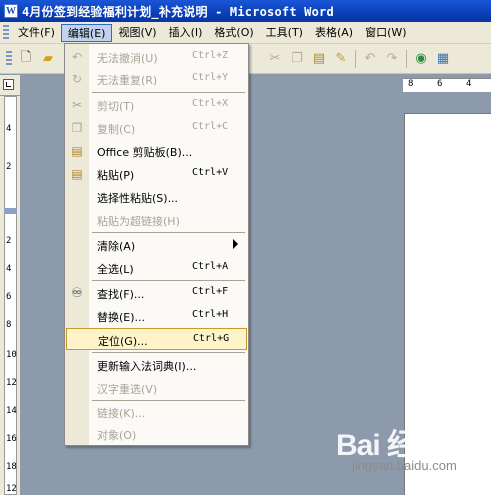 This screenshot has width=491, height=495. Describe the element at coordinates (9, 58) in the screenshot. I see `toolbar-grip` at that location.